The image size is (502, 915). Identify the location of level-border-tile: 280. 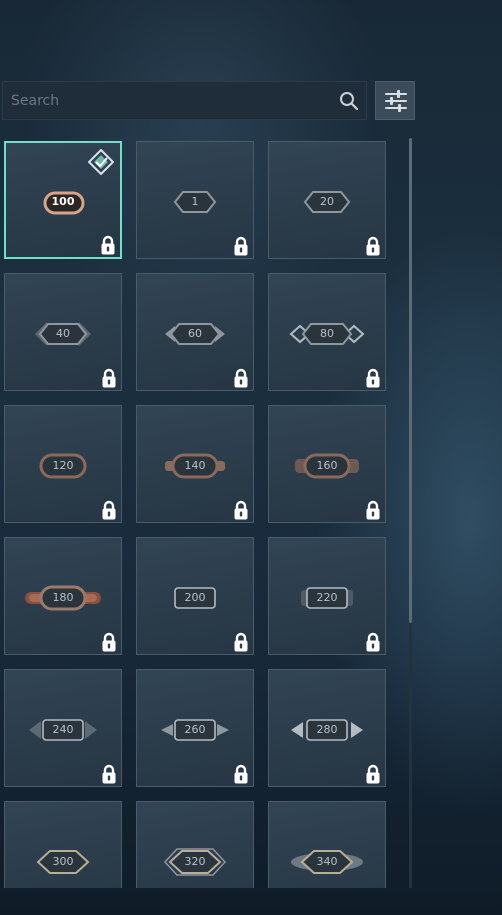
(327, 728).